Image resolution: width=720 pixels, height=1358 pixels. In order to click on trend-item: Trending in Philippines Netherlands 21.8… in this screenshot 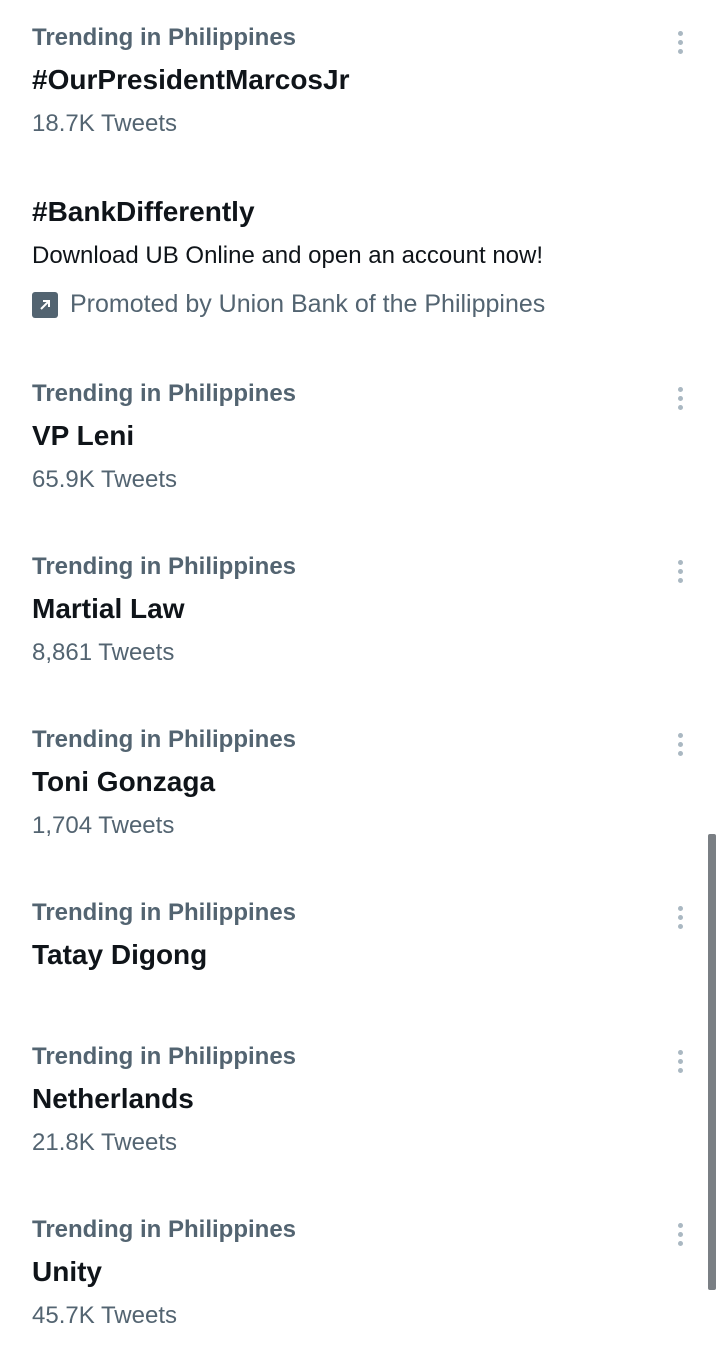, I will do `click(360, 1099)`.